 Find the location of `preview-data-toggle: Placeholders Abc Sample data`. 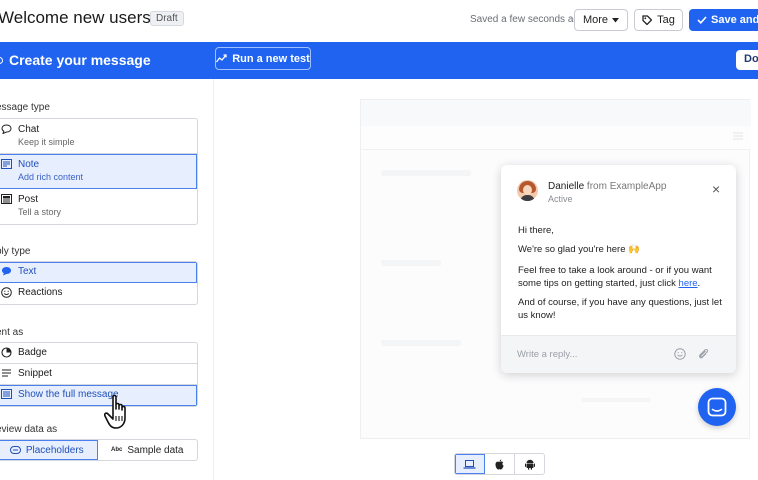

preview-data-toggle: Placeholders Abc Sample data is located at coordinates (99, 450).